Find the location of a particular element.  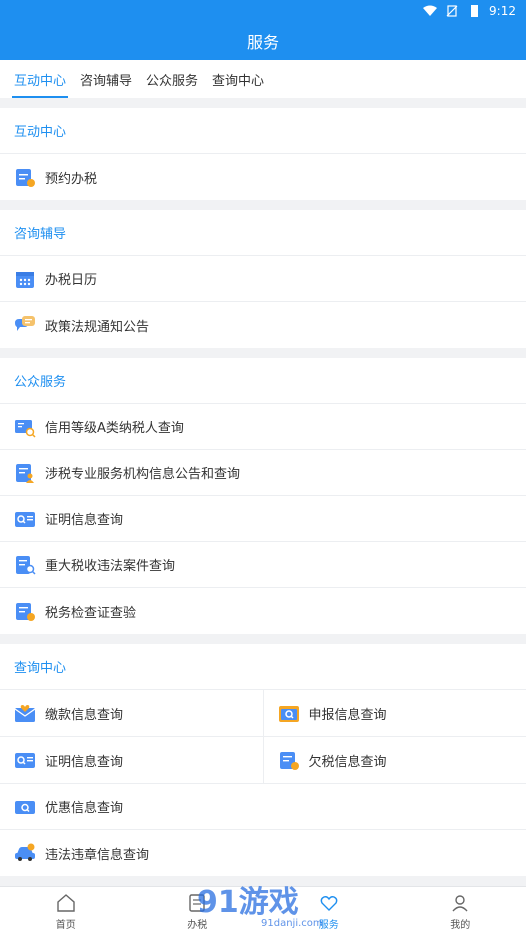

coupon-search-icon is located at coordinates (25, 807).